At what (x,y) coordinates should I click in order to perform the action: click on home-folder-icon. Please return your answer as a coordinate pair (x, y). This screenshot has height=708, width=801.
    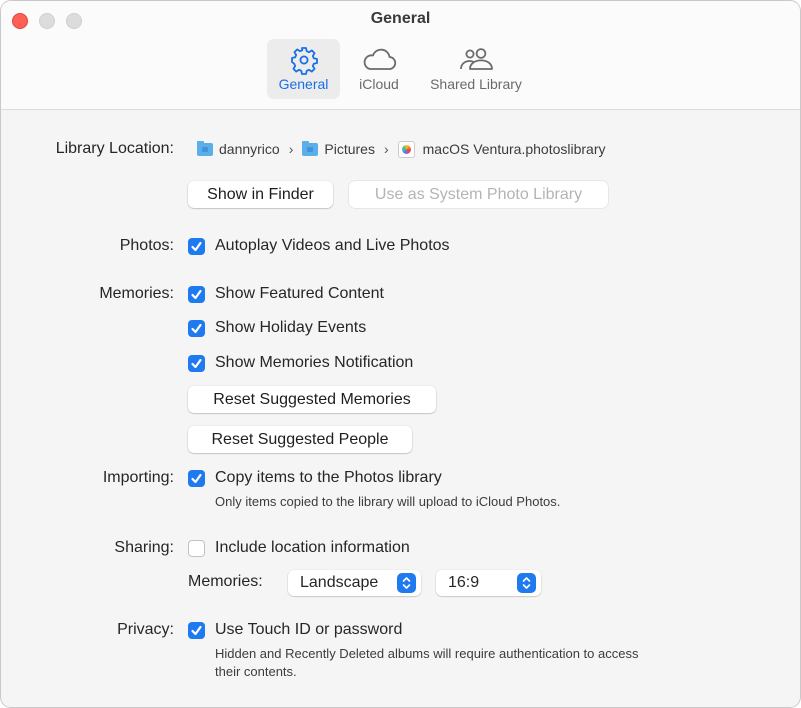
    Looking at the image, I should click on (205, 148).